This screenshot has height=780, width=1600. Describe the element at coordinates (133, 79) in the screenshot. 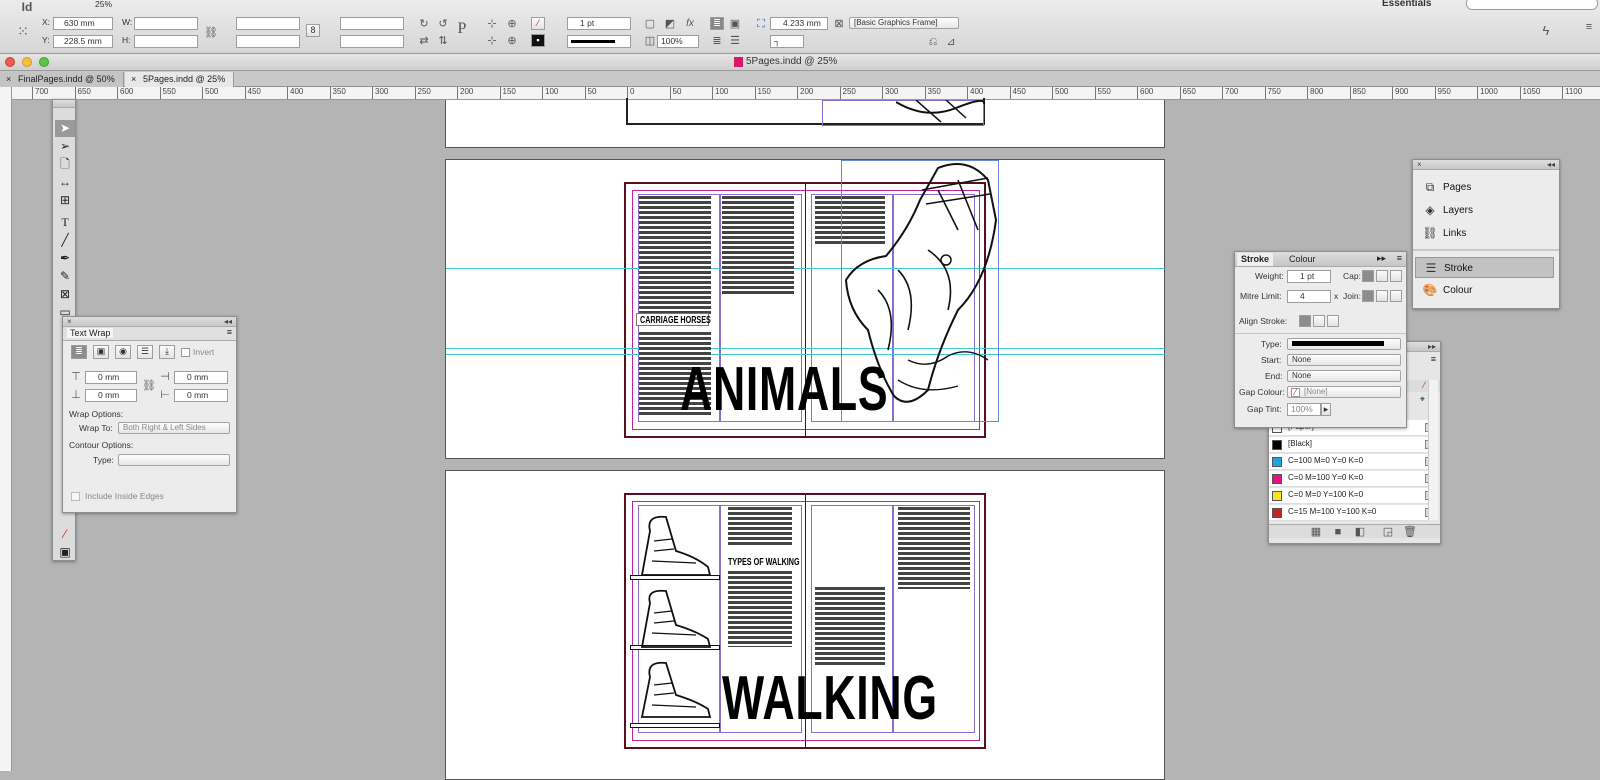

I see `close-tab-icon: ×` at that location.